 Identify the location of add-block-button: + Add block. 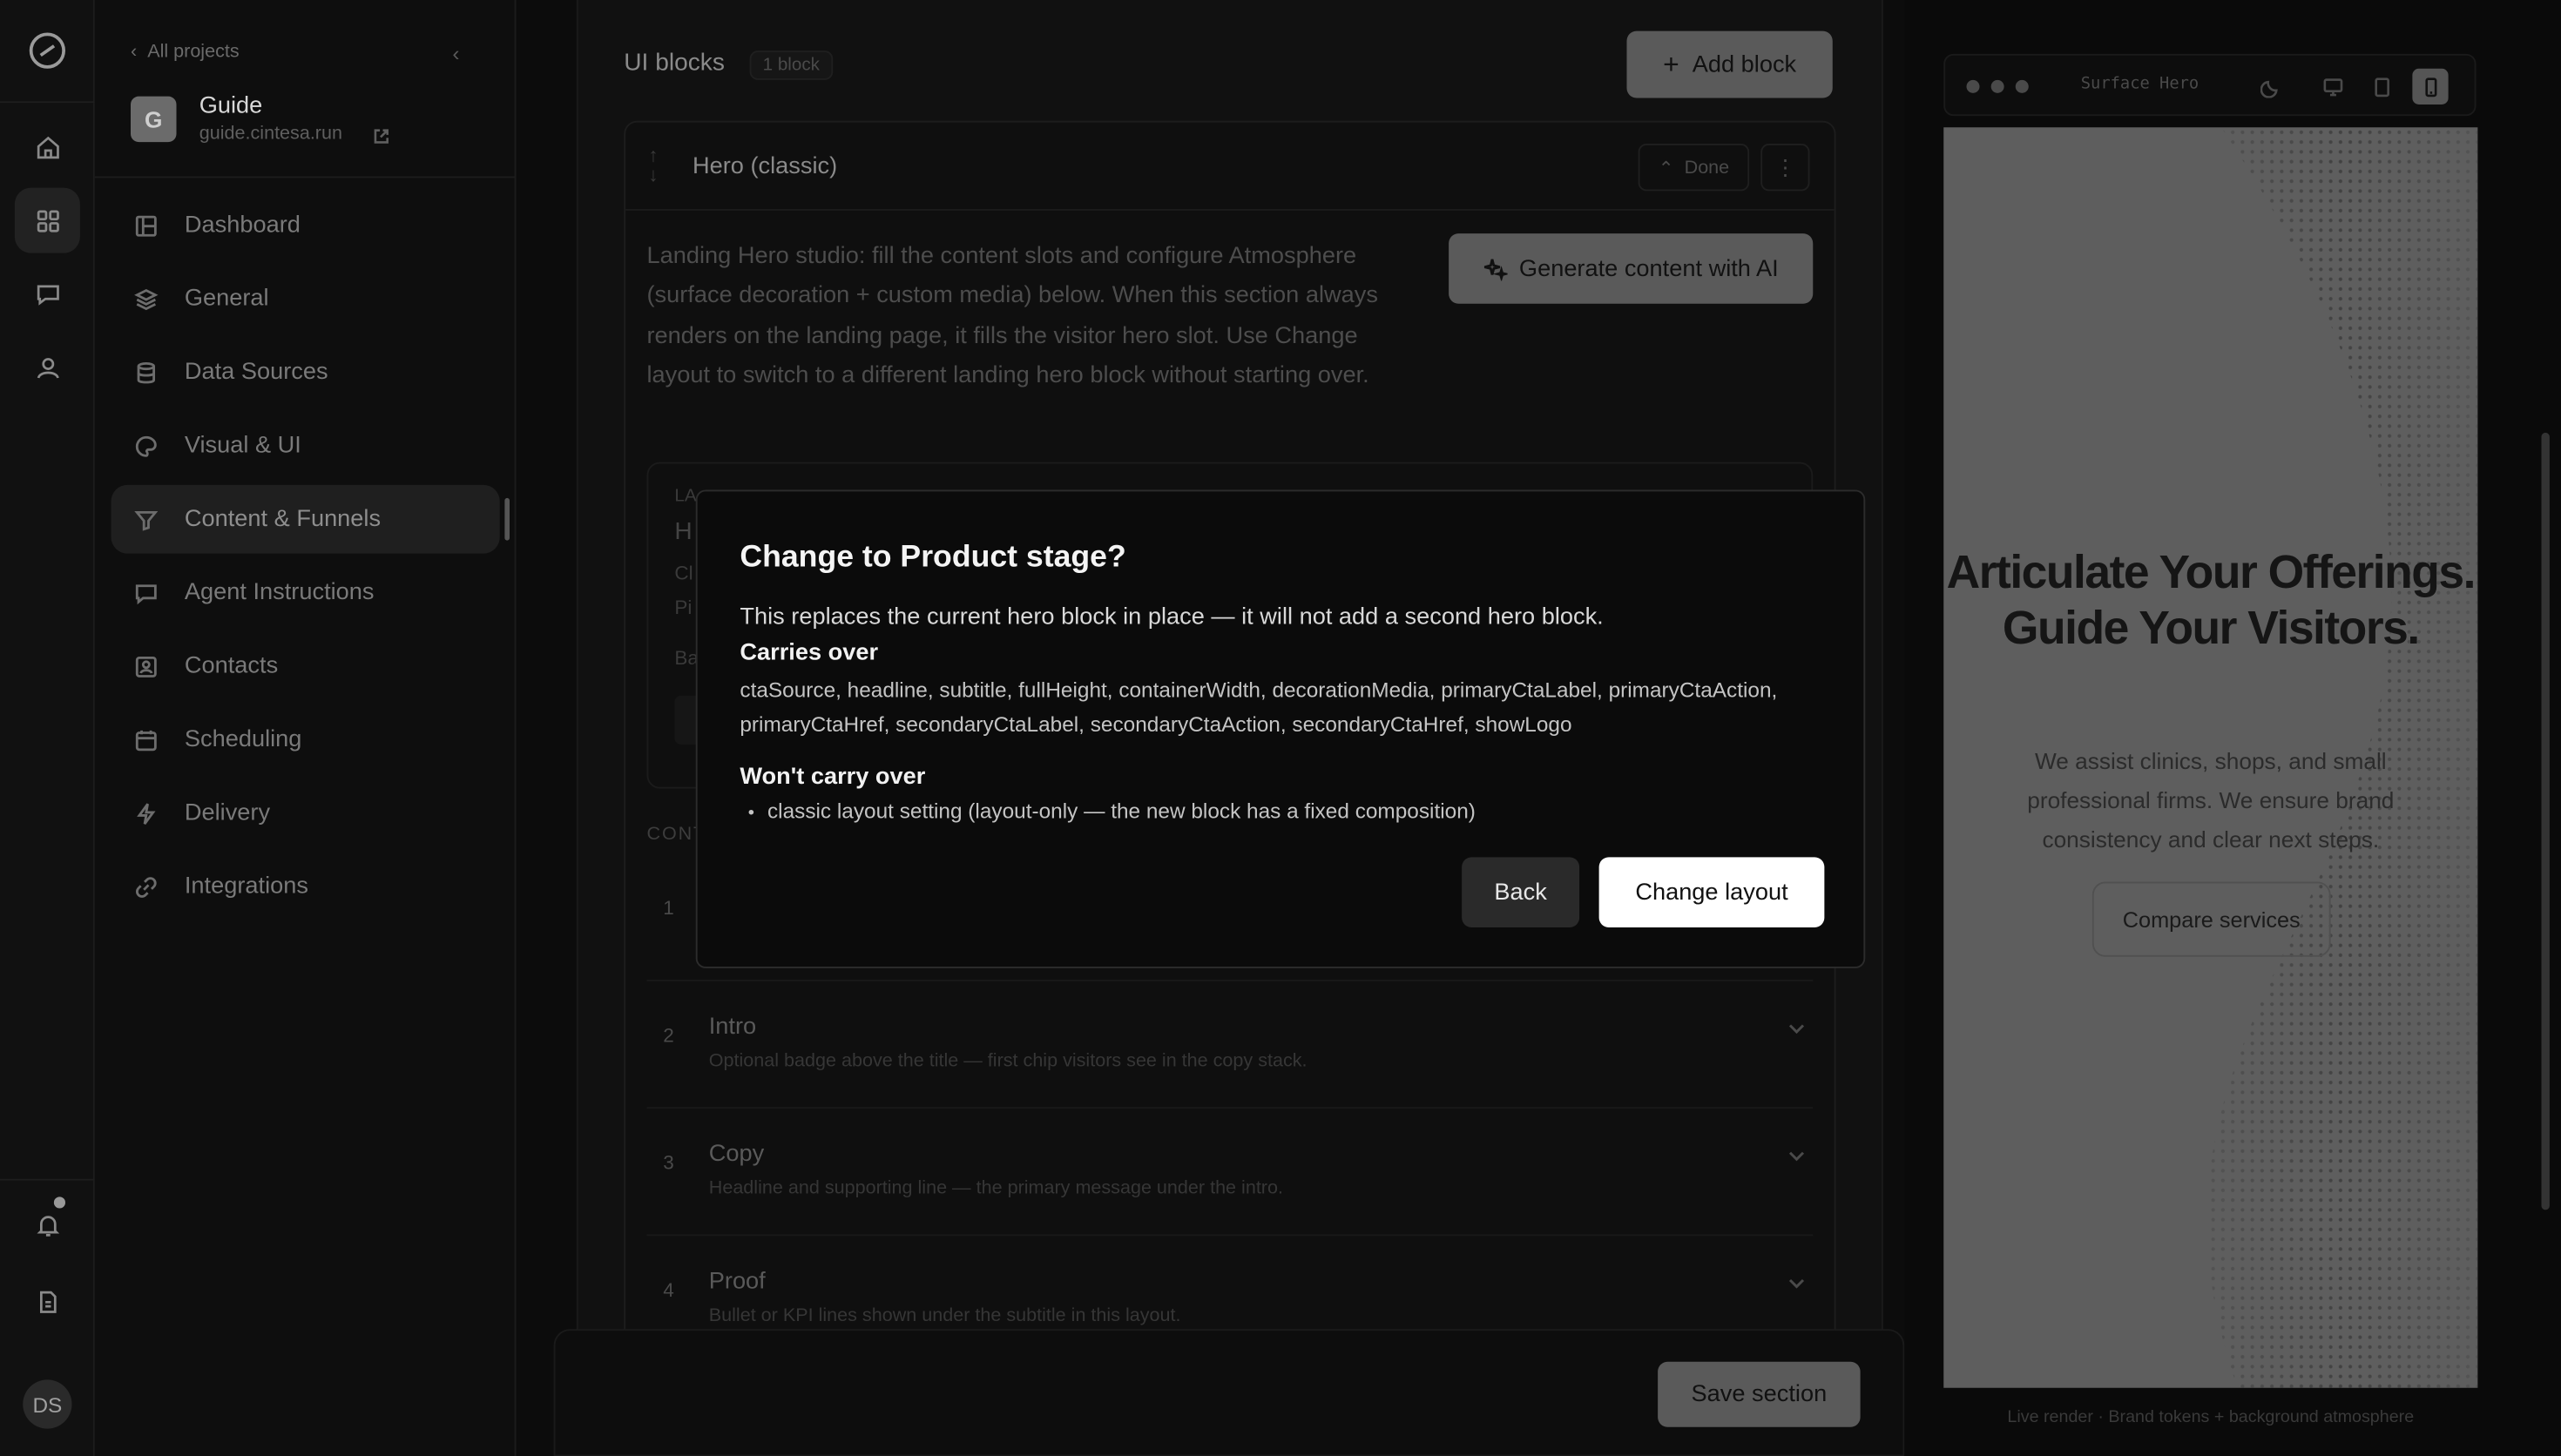
(1729, 64).